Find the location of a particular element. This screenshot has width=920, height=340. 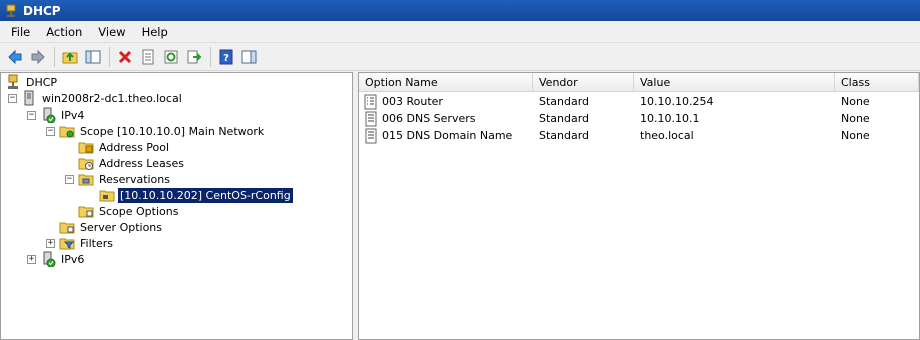

up-folder-icon is located at coordinates (70, 57).